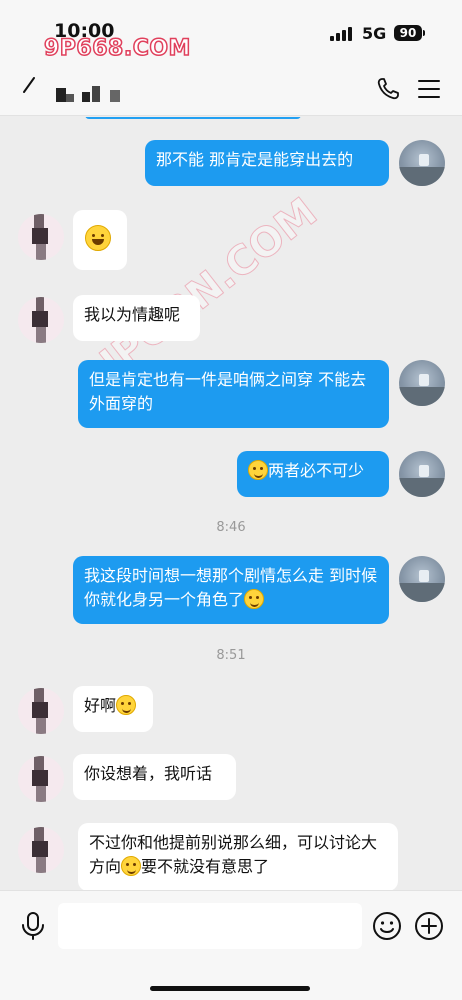 The image size is (462, 1000). I want to click on battery-tip, so click(424, 33).